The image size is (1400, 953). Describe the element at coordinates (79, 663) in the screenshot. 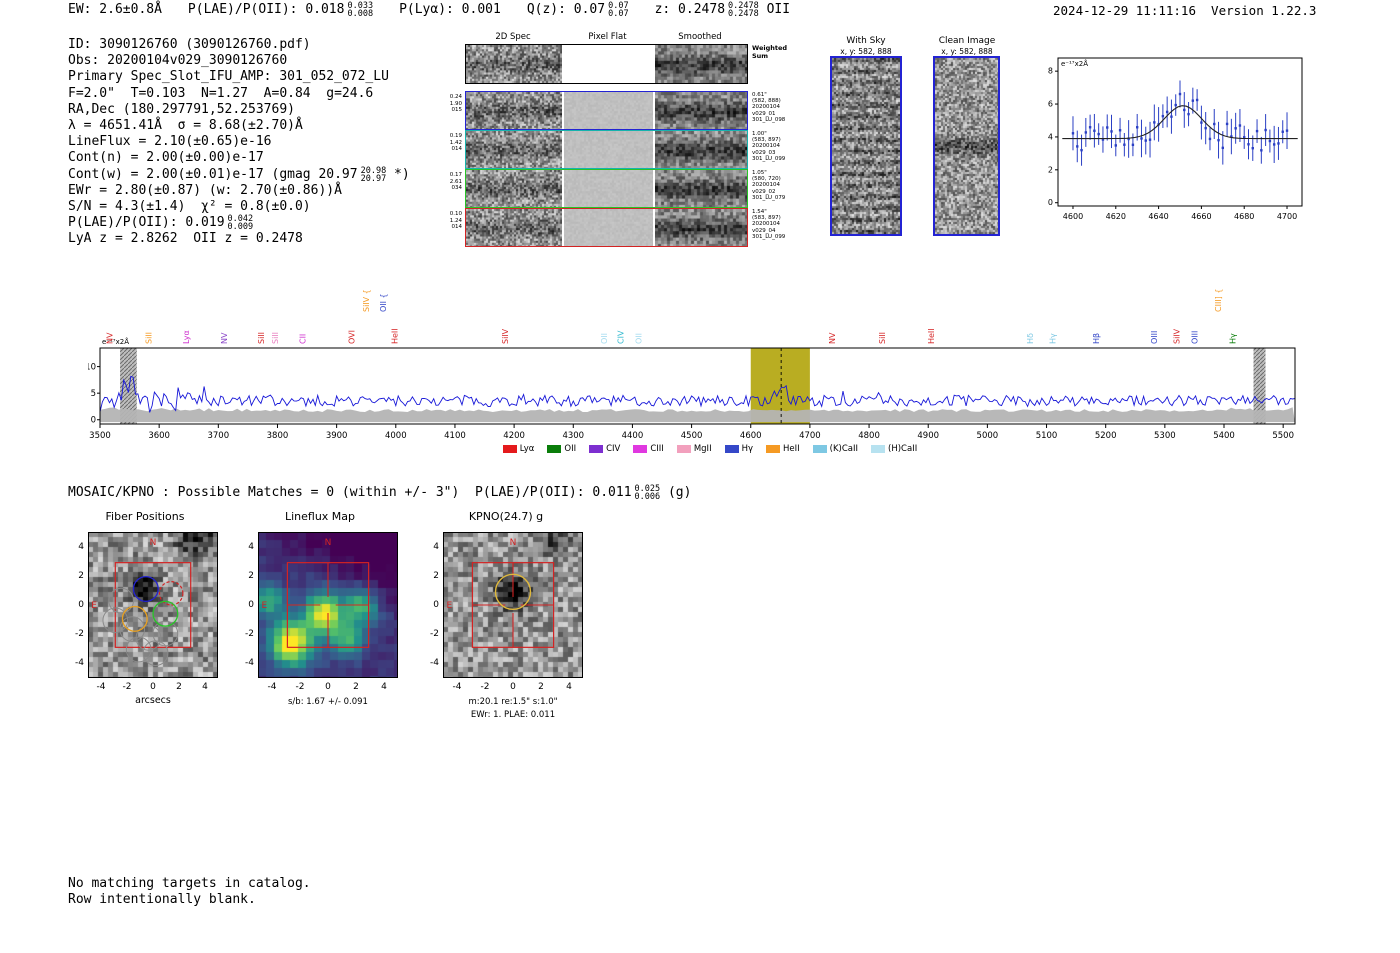

I see `y-tick-label: -4` at that location.